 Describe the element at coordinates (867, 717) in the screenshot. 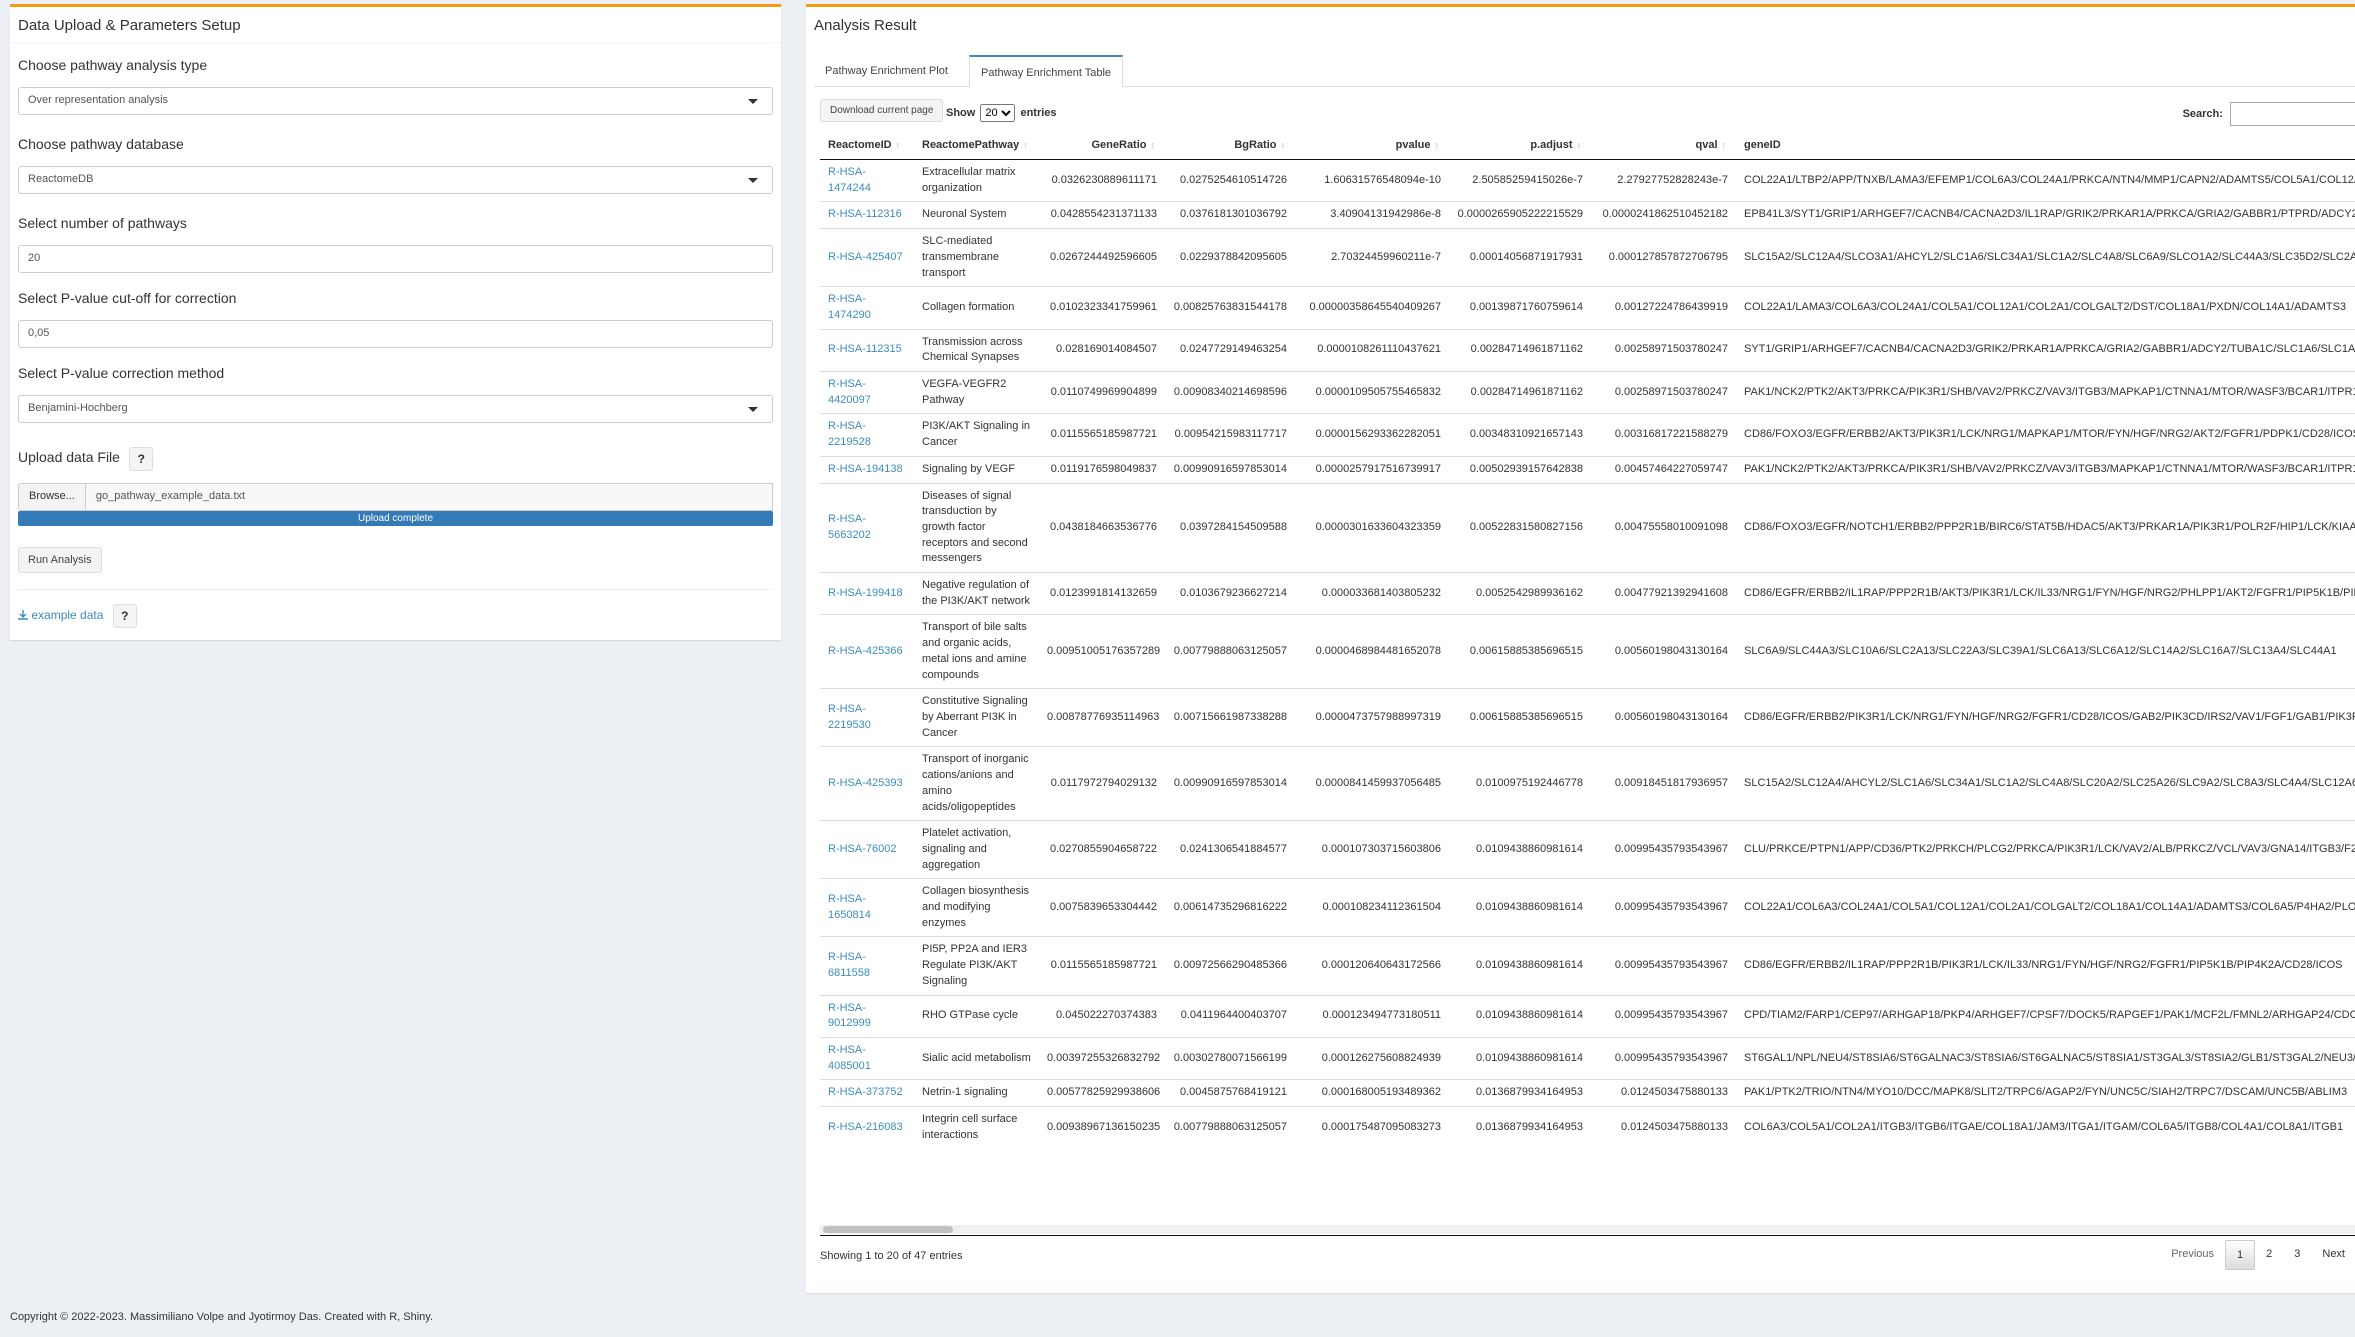

I see `reactome-id-link: R-HSA-2219530` at that location.